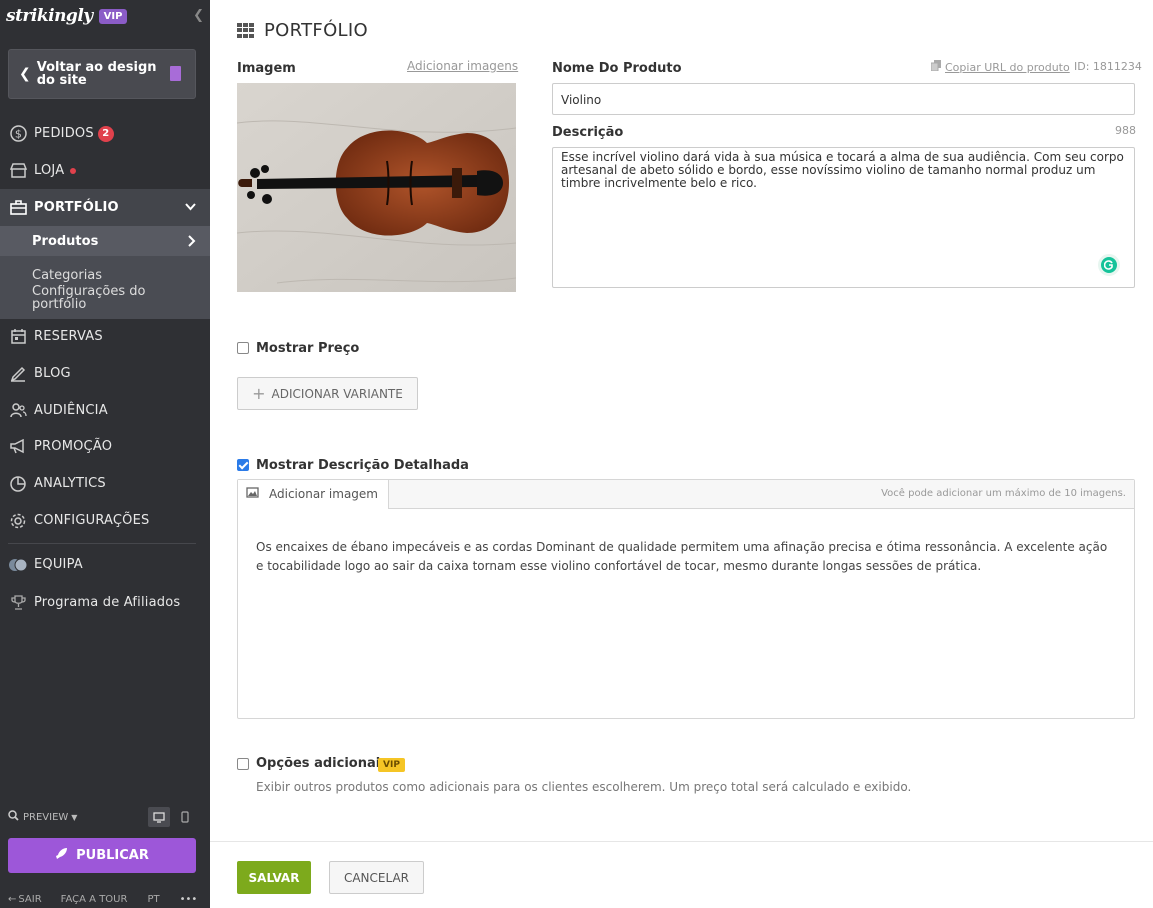 The image size is (1153, 908). What do you see at coordinates (18, 337) in the screenshot?
I see `calendar-icon` at bounding box center [18, 337].